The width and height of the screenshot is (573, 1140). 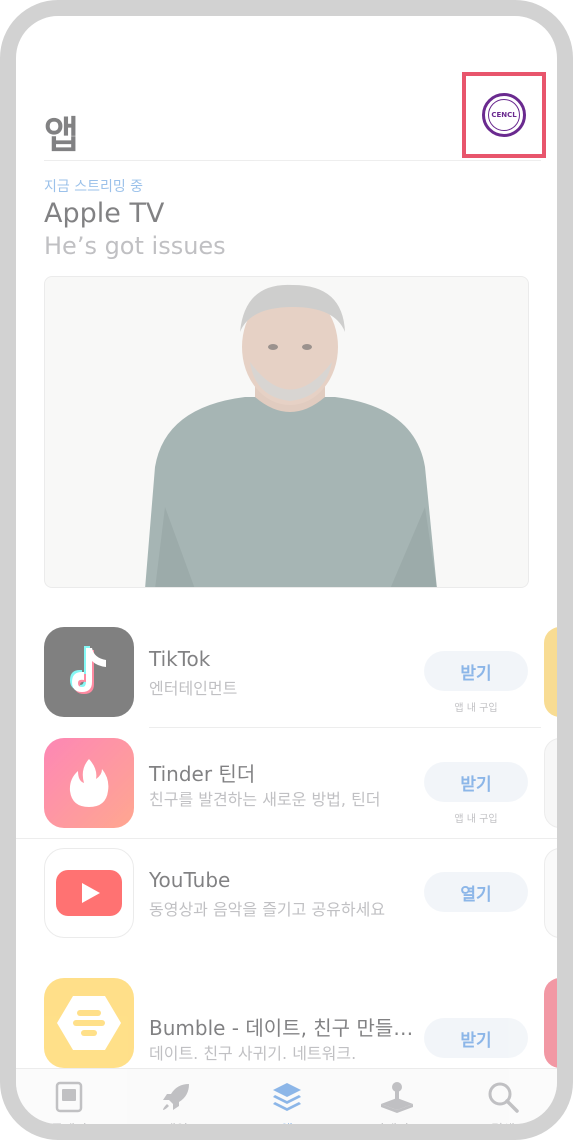 I want to click on rocket-icon, so click(x=176, y=1097).